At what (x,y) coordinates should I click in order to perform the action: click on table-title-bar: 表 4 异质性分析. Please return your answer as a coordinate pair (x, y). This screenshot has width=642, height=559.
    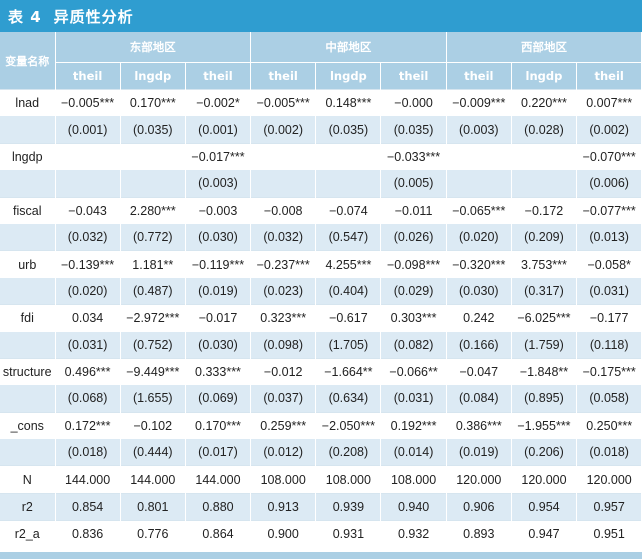
    Looking at the image, I should click on (321, 16).